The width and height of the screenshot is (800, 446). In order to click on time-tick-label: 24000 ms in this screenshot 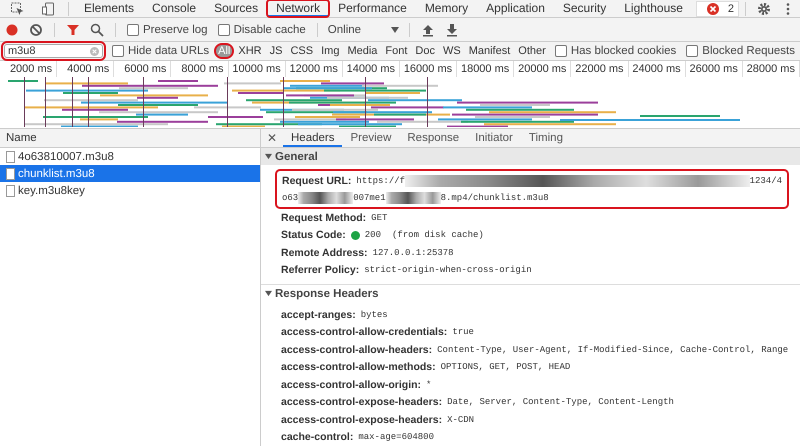, I will do `click(657, 69)`.